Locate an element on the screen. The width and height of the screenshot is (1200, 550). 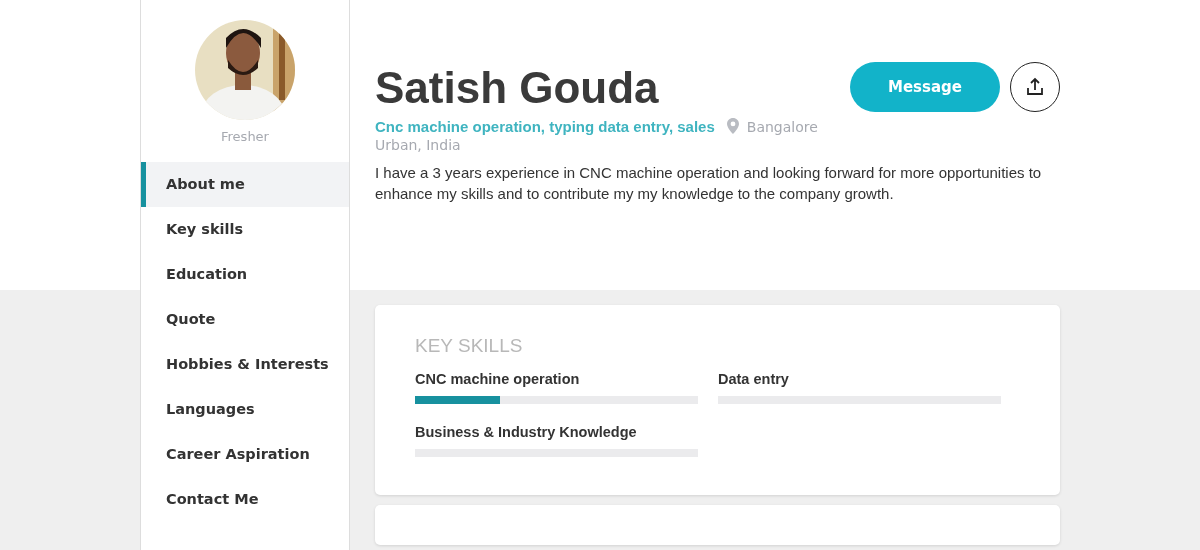
skill-name: Business & Industry Knowledge is located at coordinates (526, 432).